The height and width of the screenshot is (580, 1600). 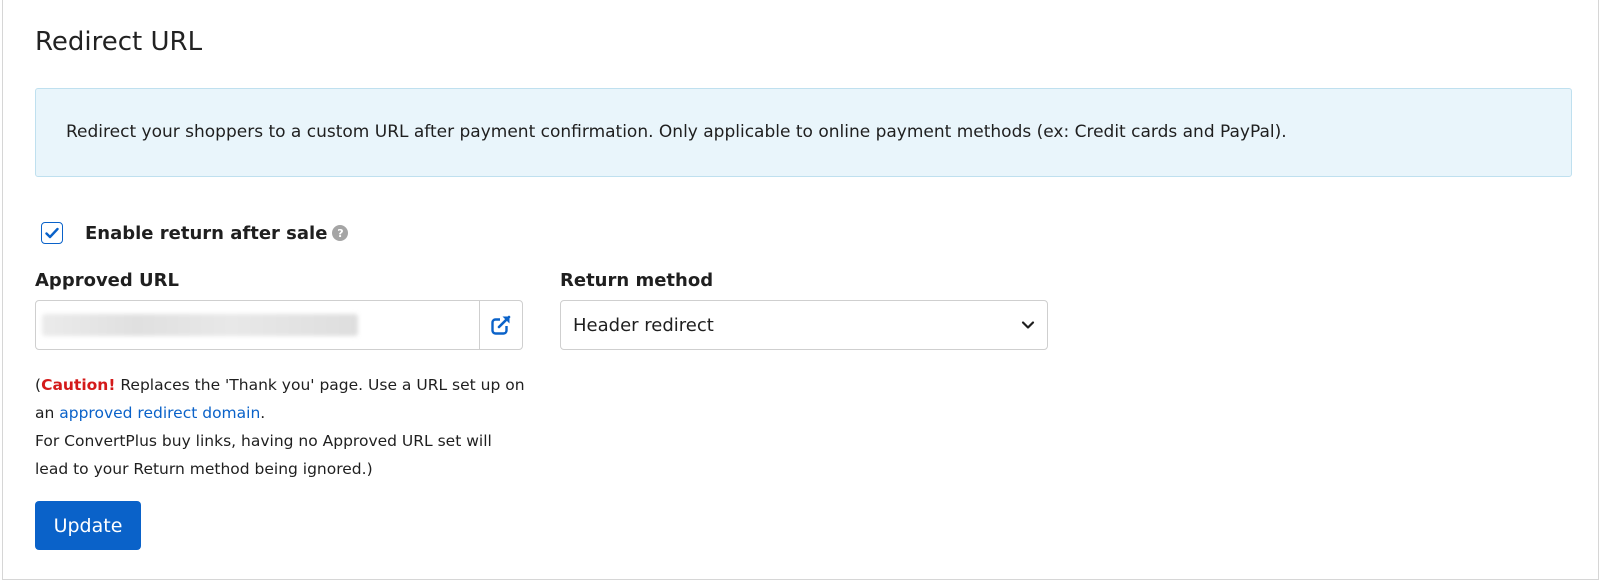 I want to click on enable-return-checkbox, so click(x=52, y=233).